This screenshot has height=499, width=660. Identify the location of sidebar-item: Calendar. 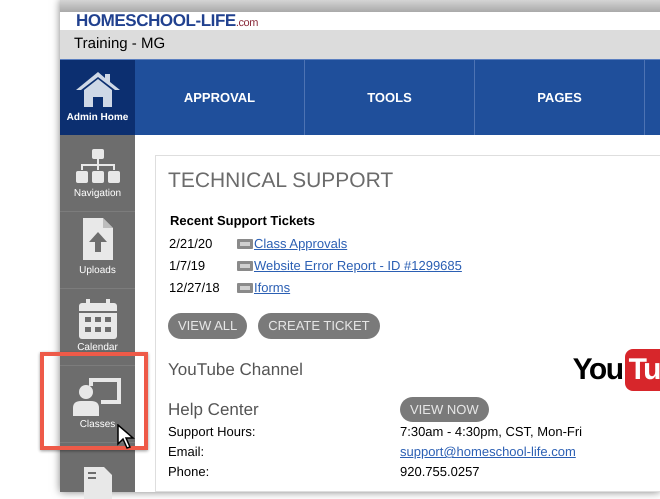
(97, 327).